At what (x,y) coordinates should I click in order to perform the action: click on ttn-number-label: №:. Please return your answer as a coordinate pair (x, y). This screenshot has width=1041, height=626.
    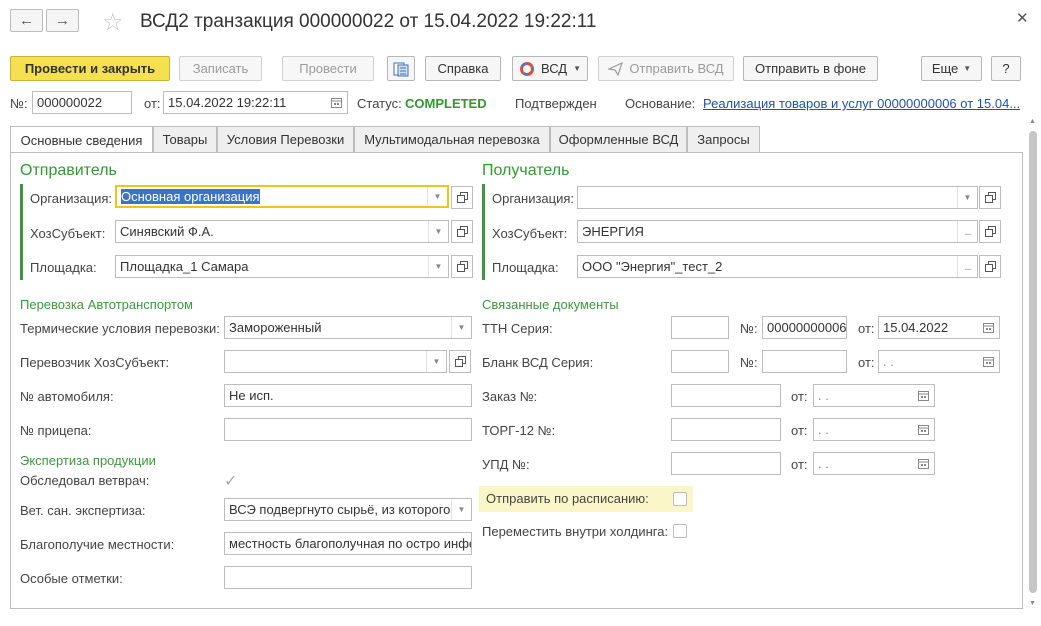
    Looking at the image, I should click on (749, 328).